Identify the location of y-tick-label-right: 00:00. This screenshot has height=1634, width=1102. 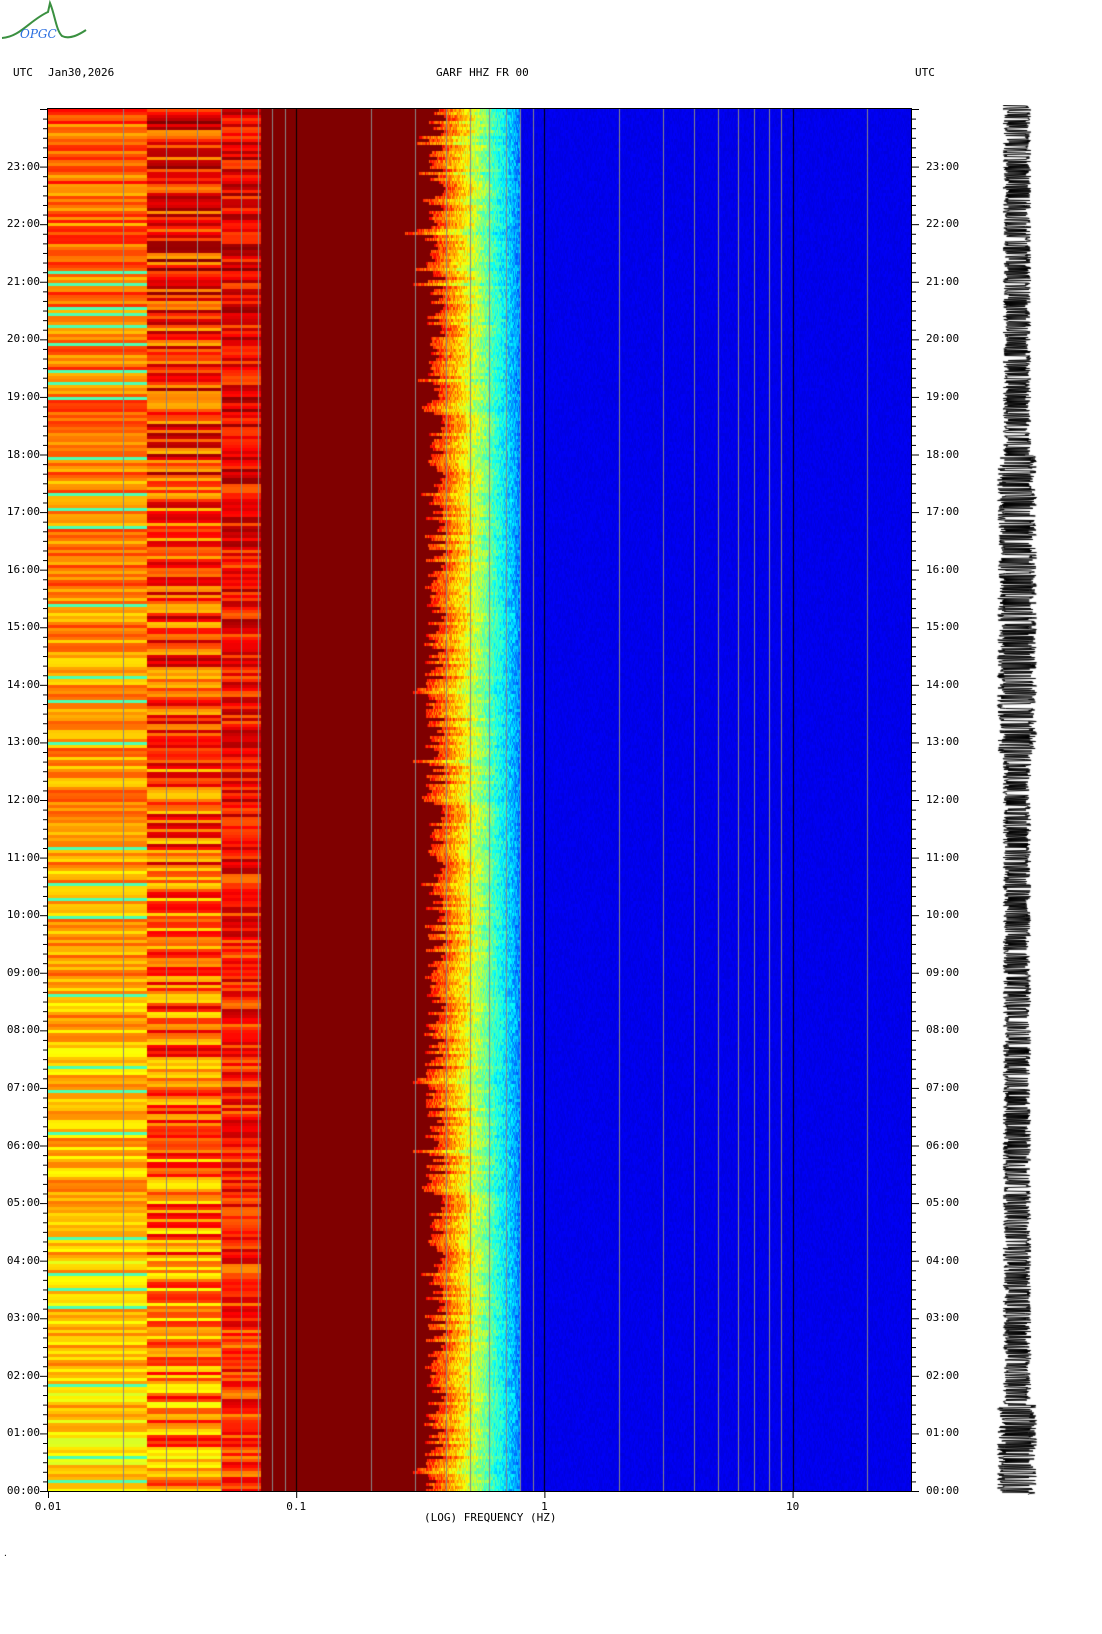
(943, 1490).